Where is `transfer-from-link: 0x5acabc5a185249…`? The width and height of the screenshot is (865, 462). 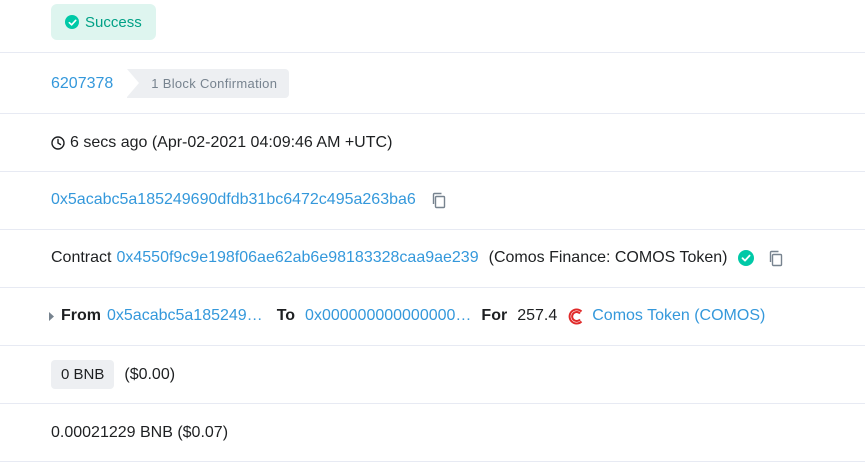 transfer-from-link: 0x5acabc5a185249… is located at coordinates (185, 316).